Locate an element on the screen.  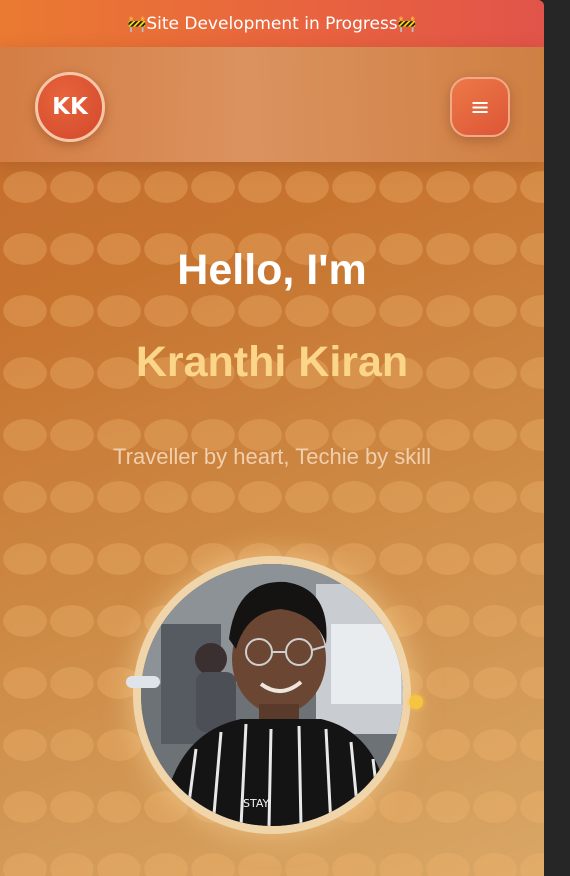
profile-photo-illustration: STAY is located at coordinates (272, 695).